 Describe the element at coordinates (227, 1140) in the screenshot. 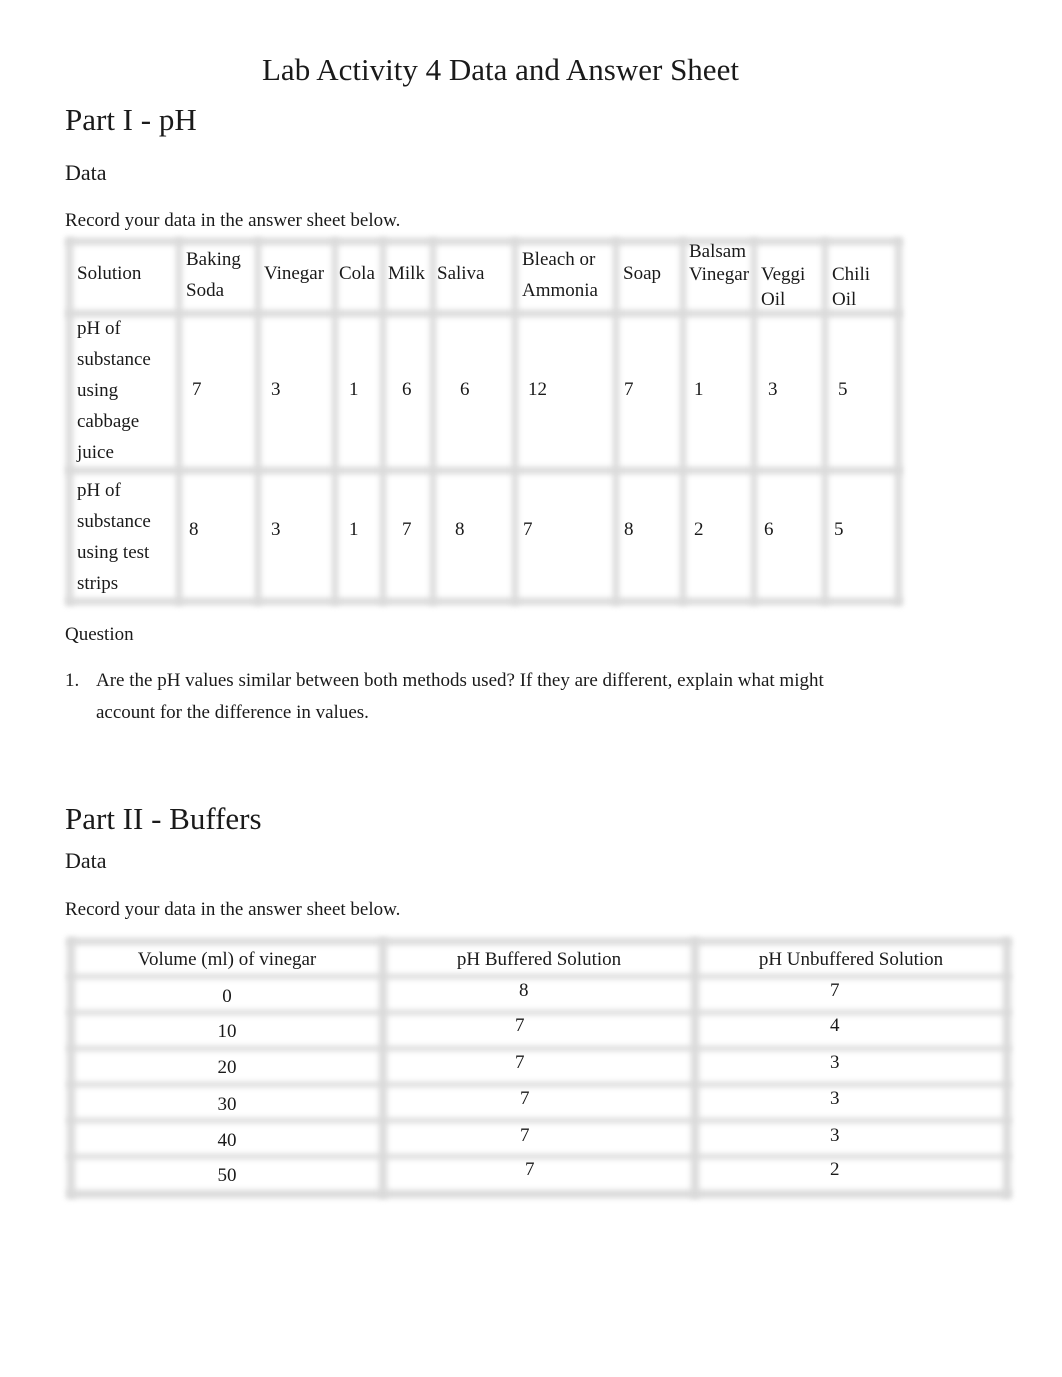

I see `table-cell: 40` at that location.